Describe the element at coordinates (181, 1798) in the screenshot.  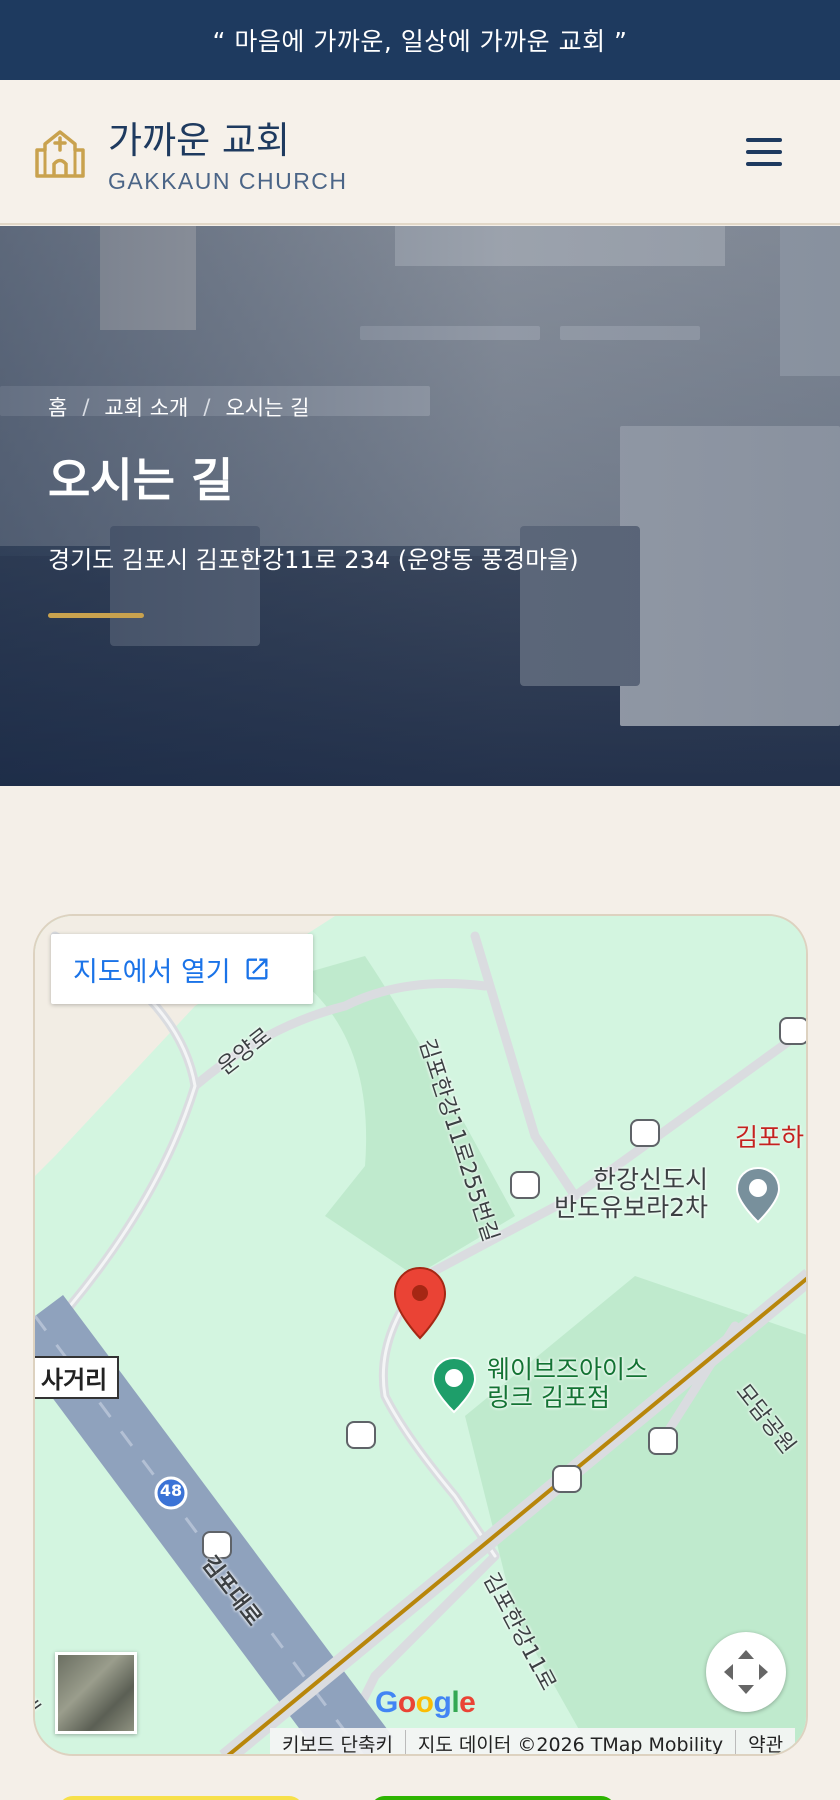
I see `kakao-map-button` at that location.